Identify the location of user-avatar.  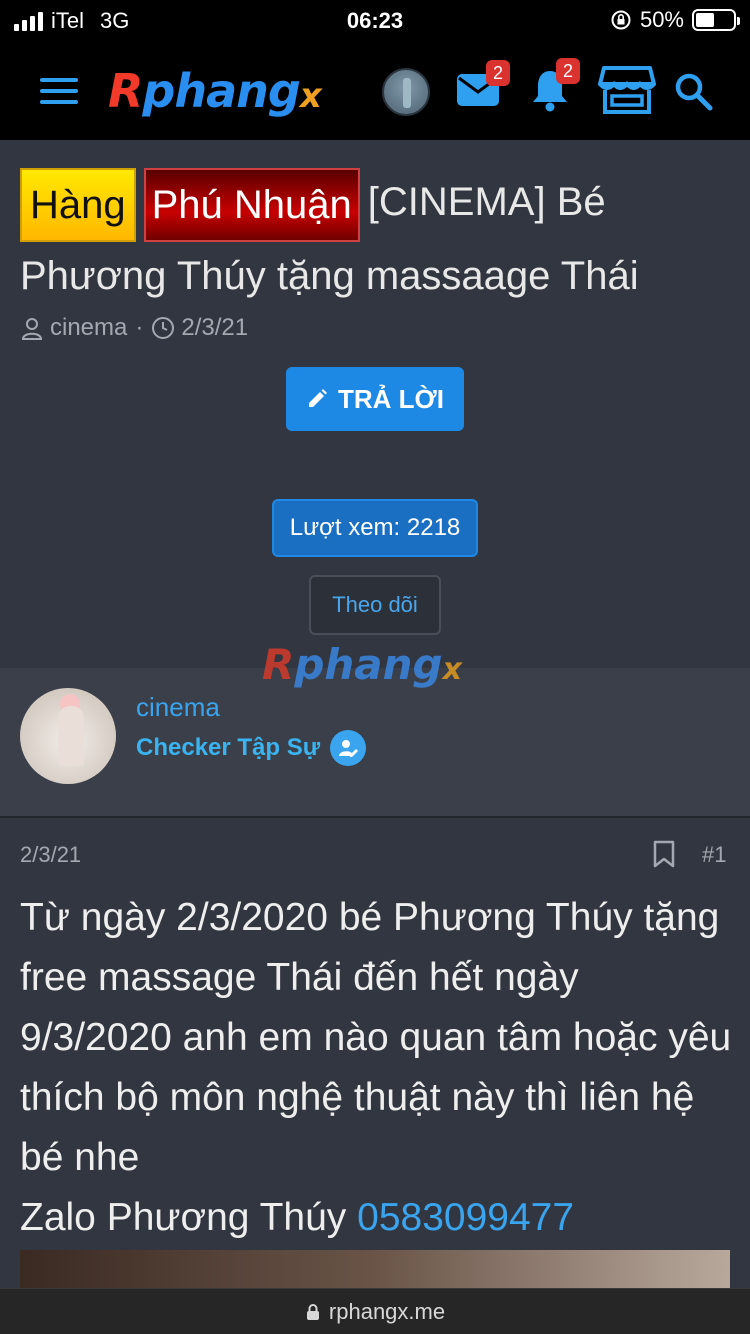
(406, 92).